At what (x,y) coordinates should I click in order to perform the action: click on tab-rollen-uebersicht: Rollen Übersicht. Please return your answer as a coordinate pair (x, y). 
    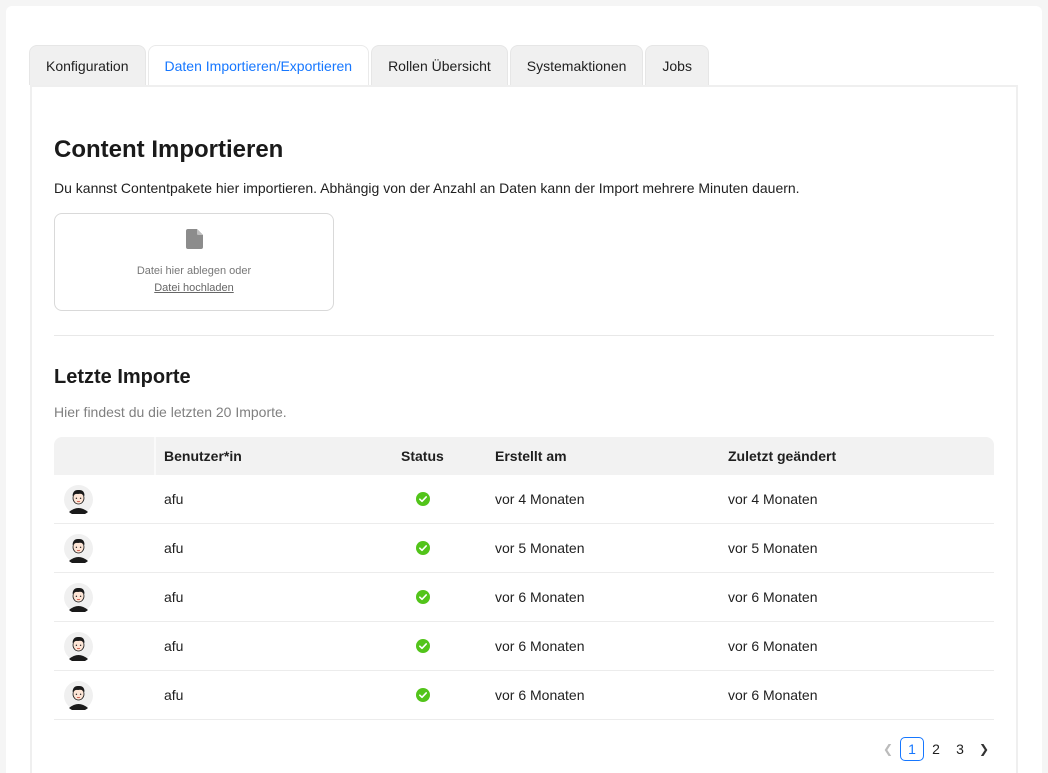
    Looking at the image, I should click on (439, 65).